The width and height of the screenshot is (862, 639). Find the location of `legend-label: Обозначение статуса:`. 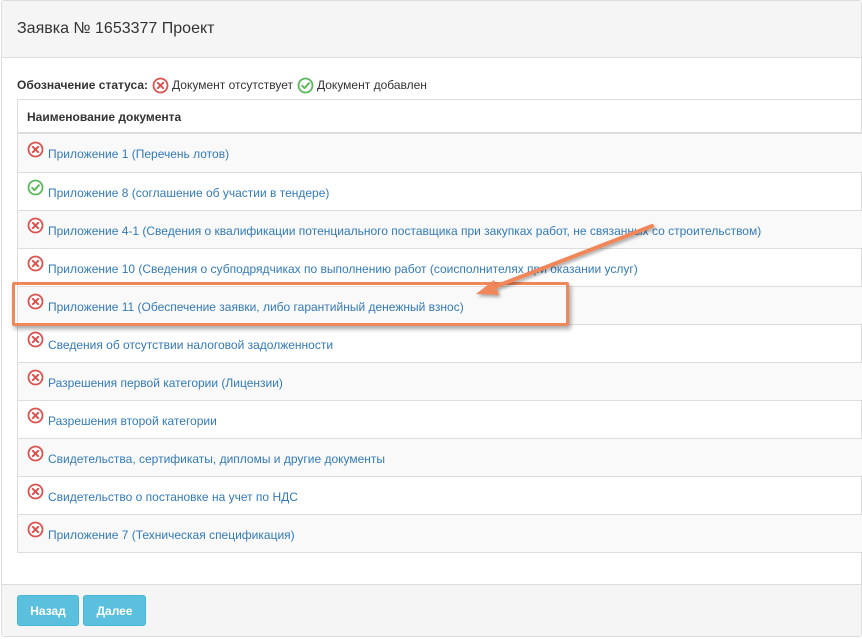

legend-label: Обозначение статуса: is located at coordinates (83, 85).